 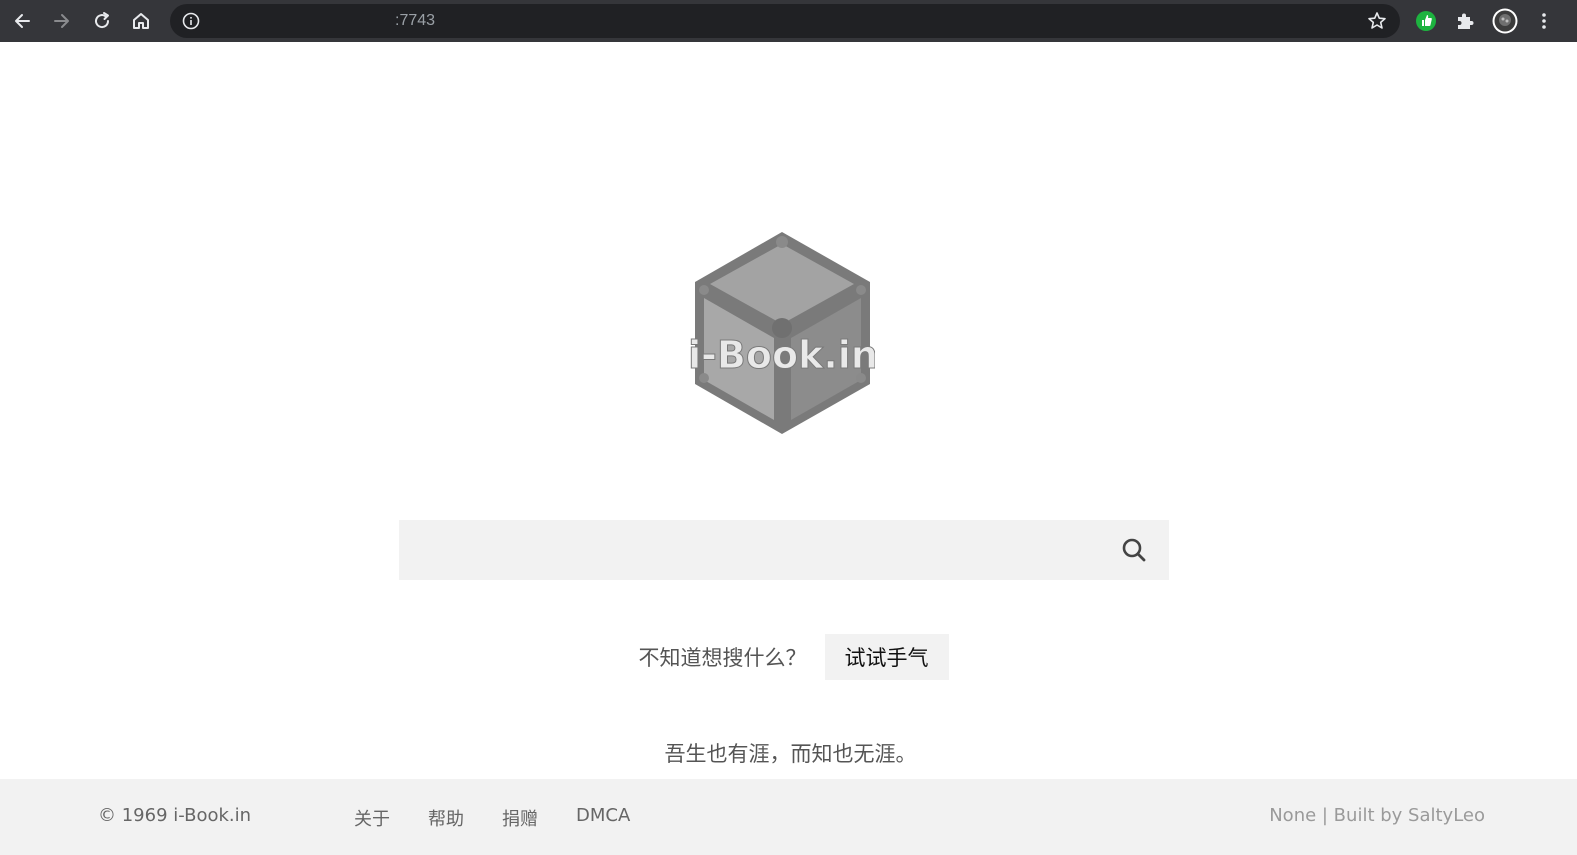 What do you see at coordinates (603, 818) in the screenshot?
I see `footer-link-dmca: DMCA` at bounding box center [603, 818].